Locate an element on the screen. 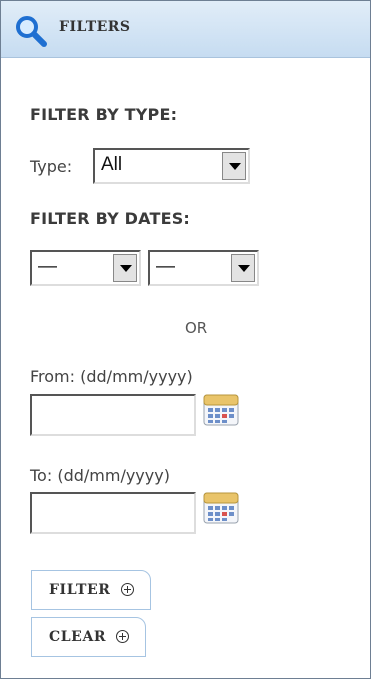 The height and width of the screenshot is (679, 371). from-date-label: From: (dd/mm/yyyy) is located at coordinates (111, 376).